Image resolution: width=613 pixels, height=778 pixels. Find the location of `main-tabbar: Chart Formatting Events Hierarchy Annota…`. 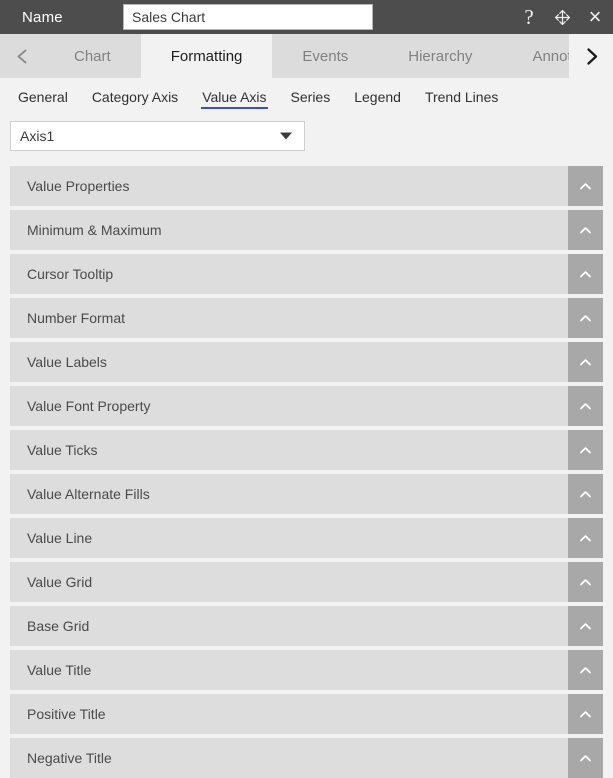

main-tabbar: Chart Formatting Events Hierarchy Annota… is located at coordinates (306, 56).